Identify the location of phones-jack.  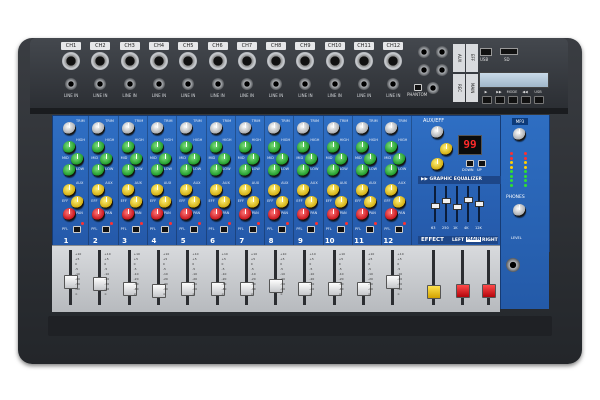
(513, 265).